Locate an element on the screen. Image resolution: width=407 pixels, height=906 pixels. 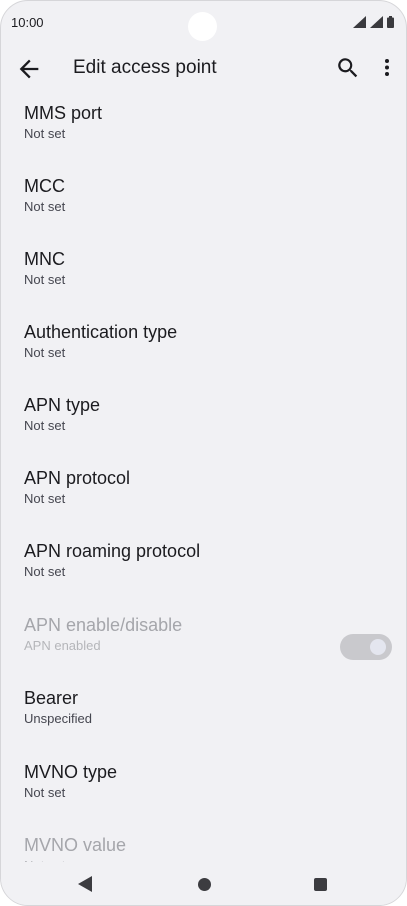
status-bar: 10:00 is located at coordinates (203, 23).